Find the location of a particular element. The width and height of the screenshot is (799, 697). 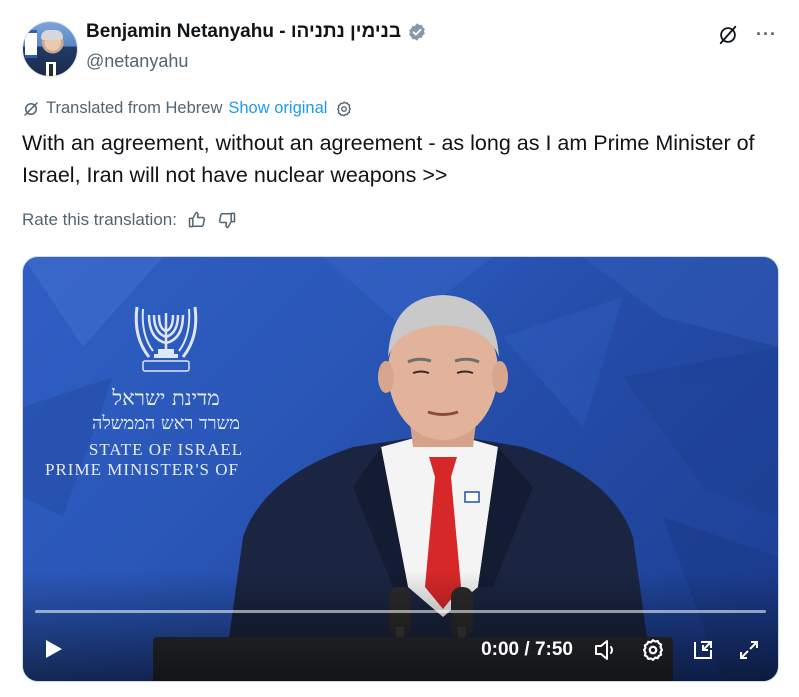

handle: @netanyahu is located at coordinates (137, 61).